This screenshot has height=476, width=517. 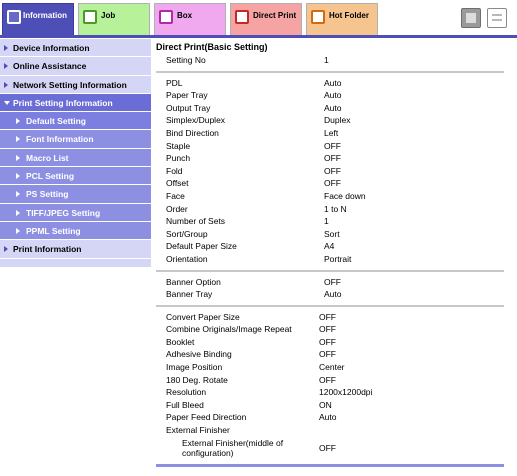 I want to click on sidebar-item-macro-list: Macro List, so click(x=75, y=158).